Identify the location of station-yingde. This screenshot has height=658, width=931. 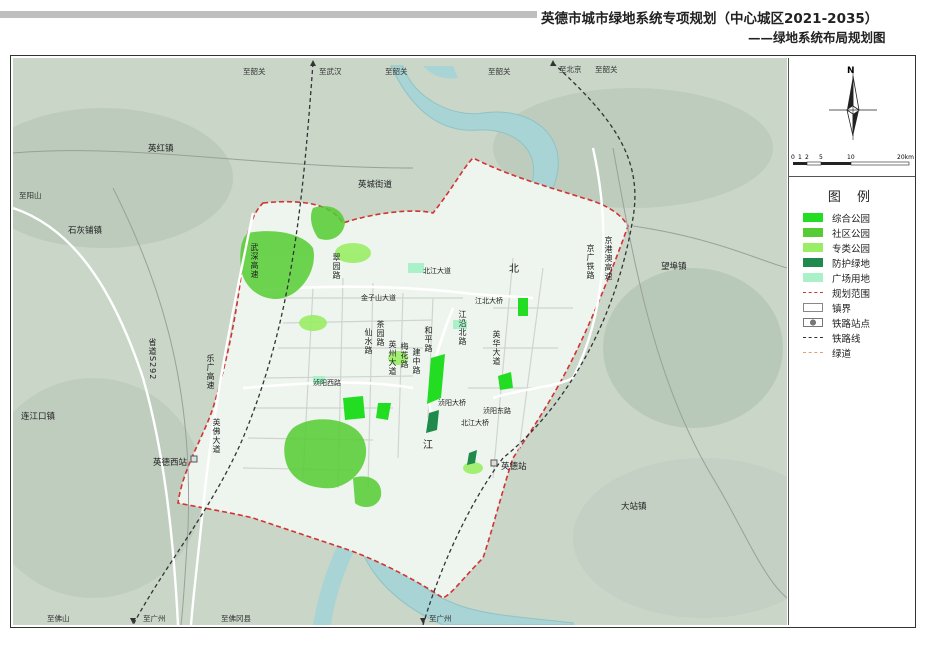
(494, 463).